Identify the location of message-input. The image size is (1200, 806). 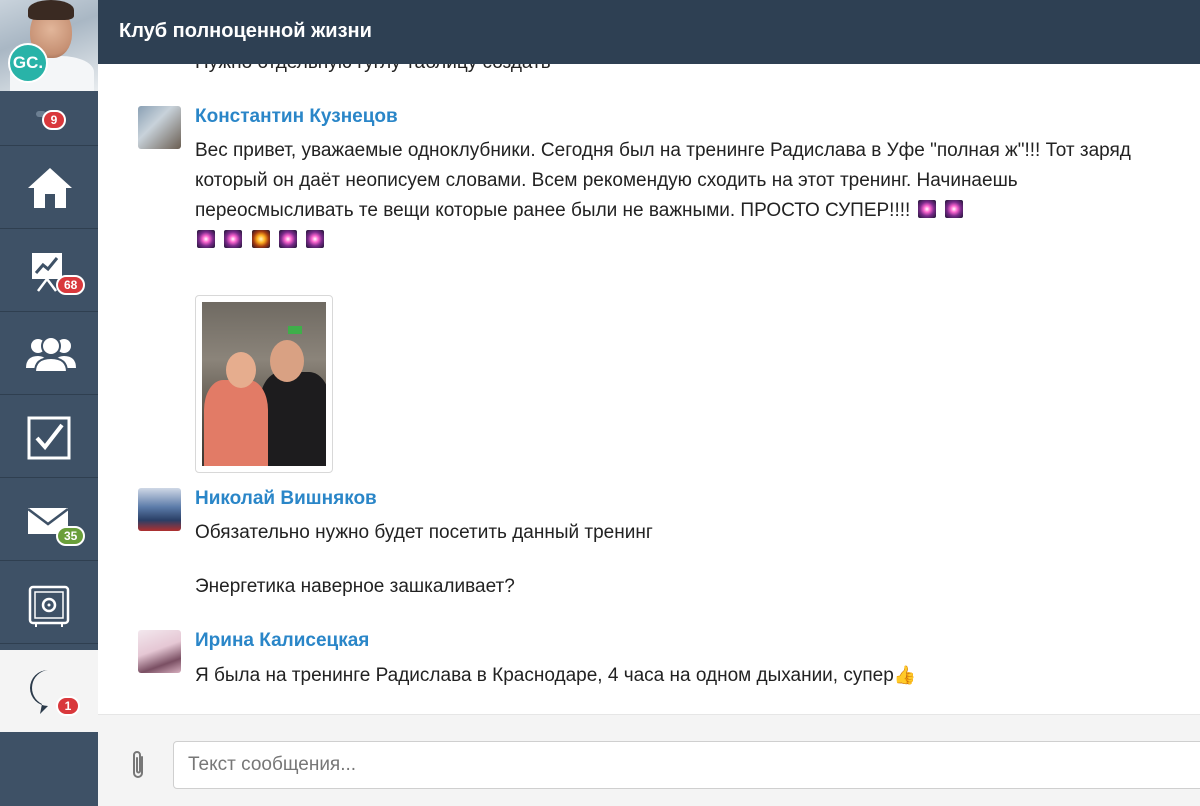
(686, 765).